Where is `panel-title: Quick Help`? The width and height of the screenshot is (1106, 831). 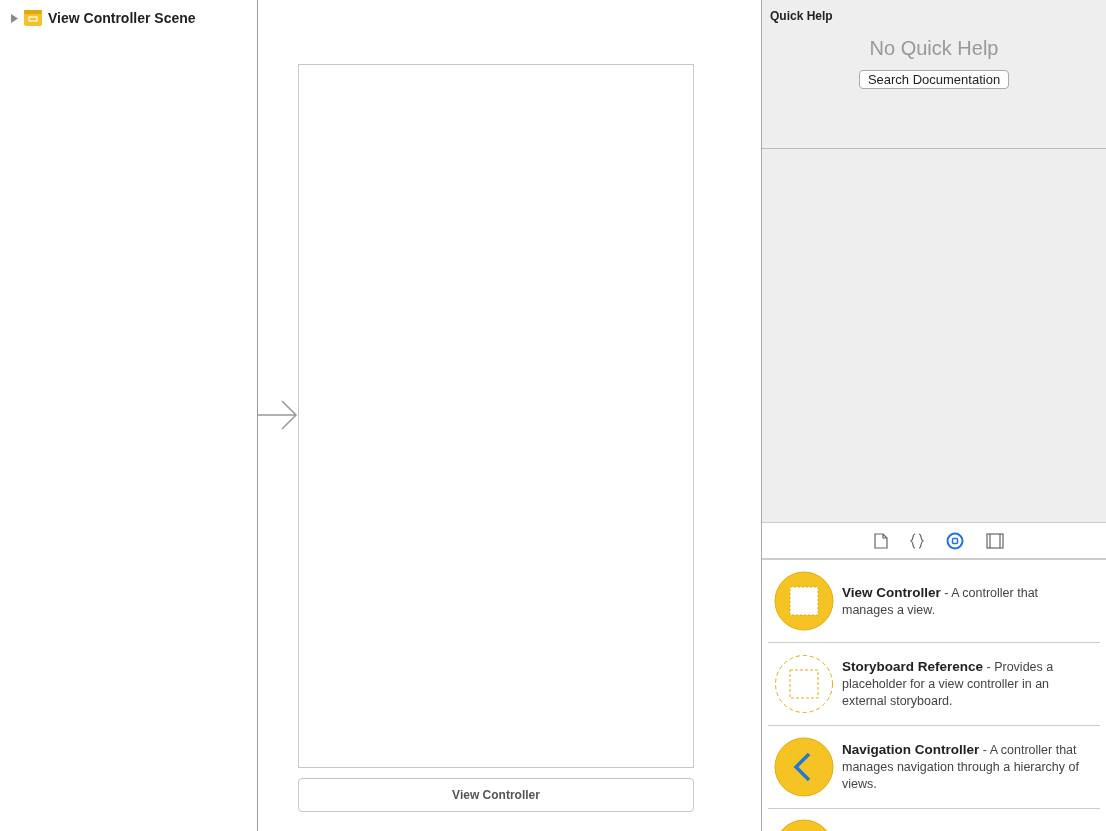 panel-title: Quick Help is located at coordinates (801, 16).